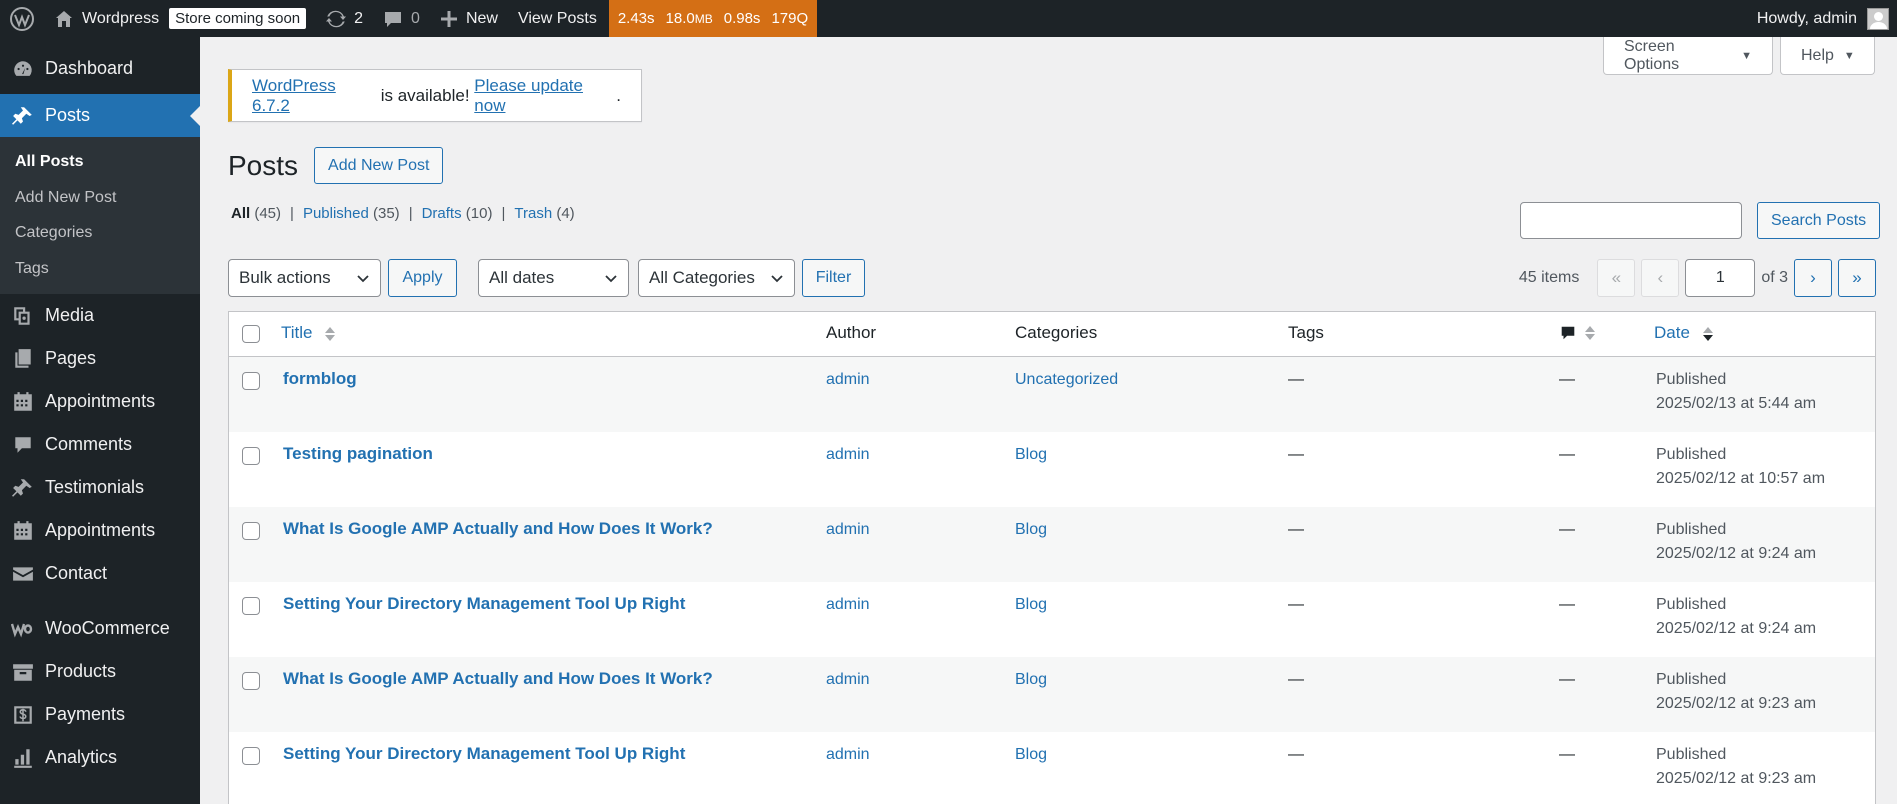  I want to click on items-count: 45 items, so click(1549, 277).